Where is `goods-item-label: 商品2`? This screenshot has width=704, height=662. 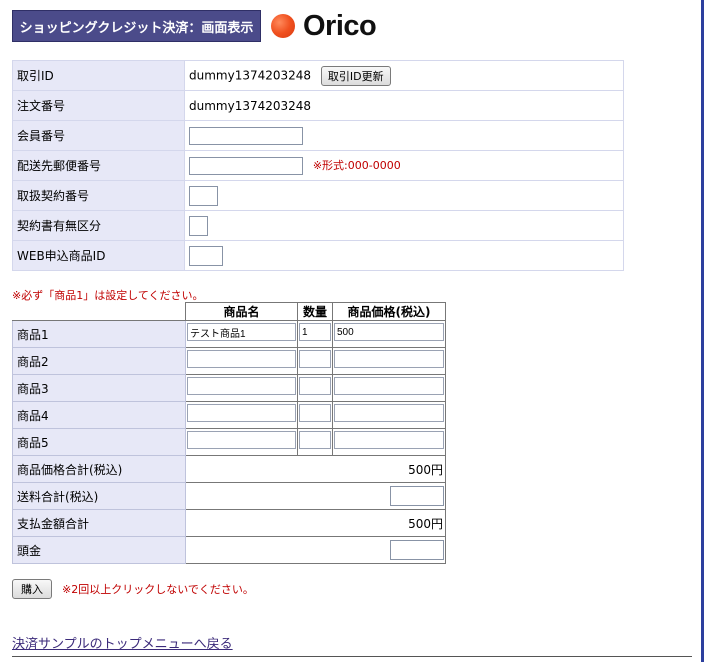 goods-item-label: 商品2 is located at coordinates (99, 361).